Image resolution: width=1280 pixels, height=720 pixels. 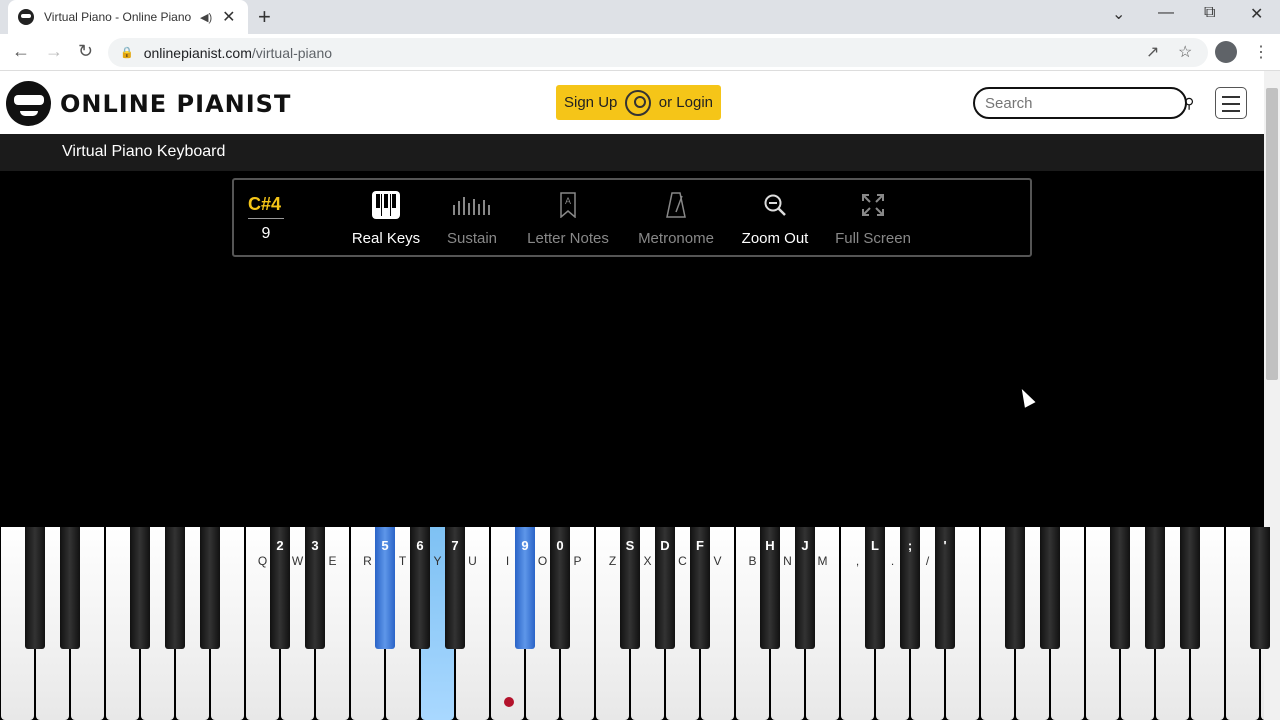 What do you see at coordinates (1209, 13) in the screenshot?
I see `restore-icon: ⧉` at bounding box center [1209, 13].